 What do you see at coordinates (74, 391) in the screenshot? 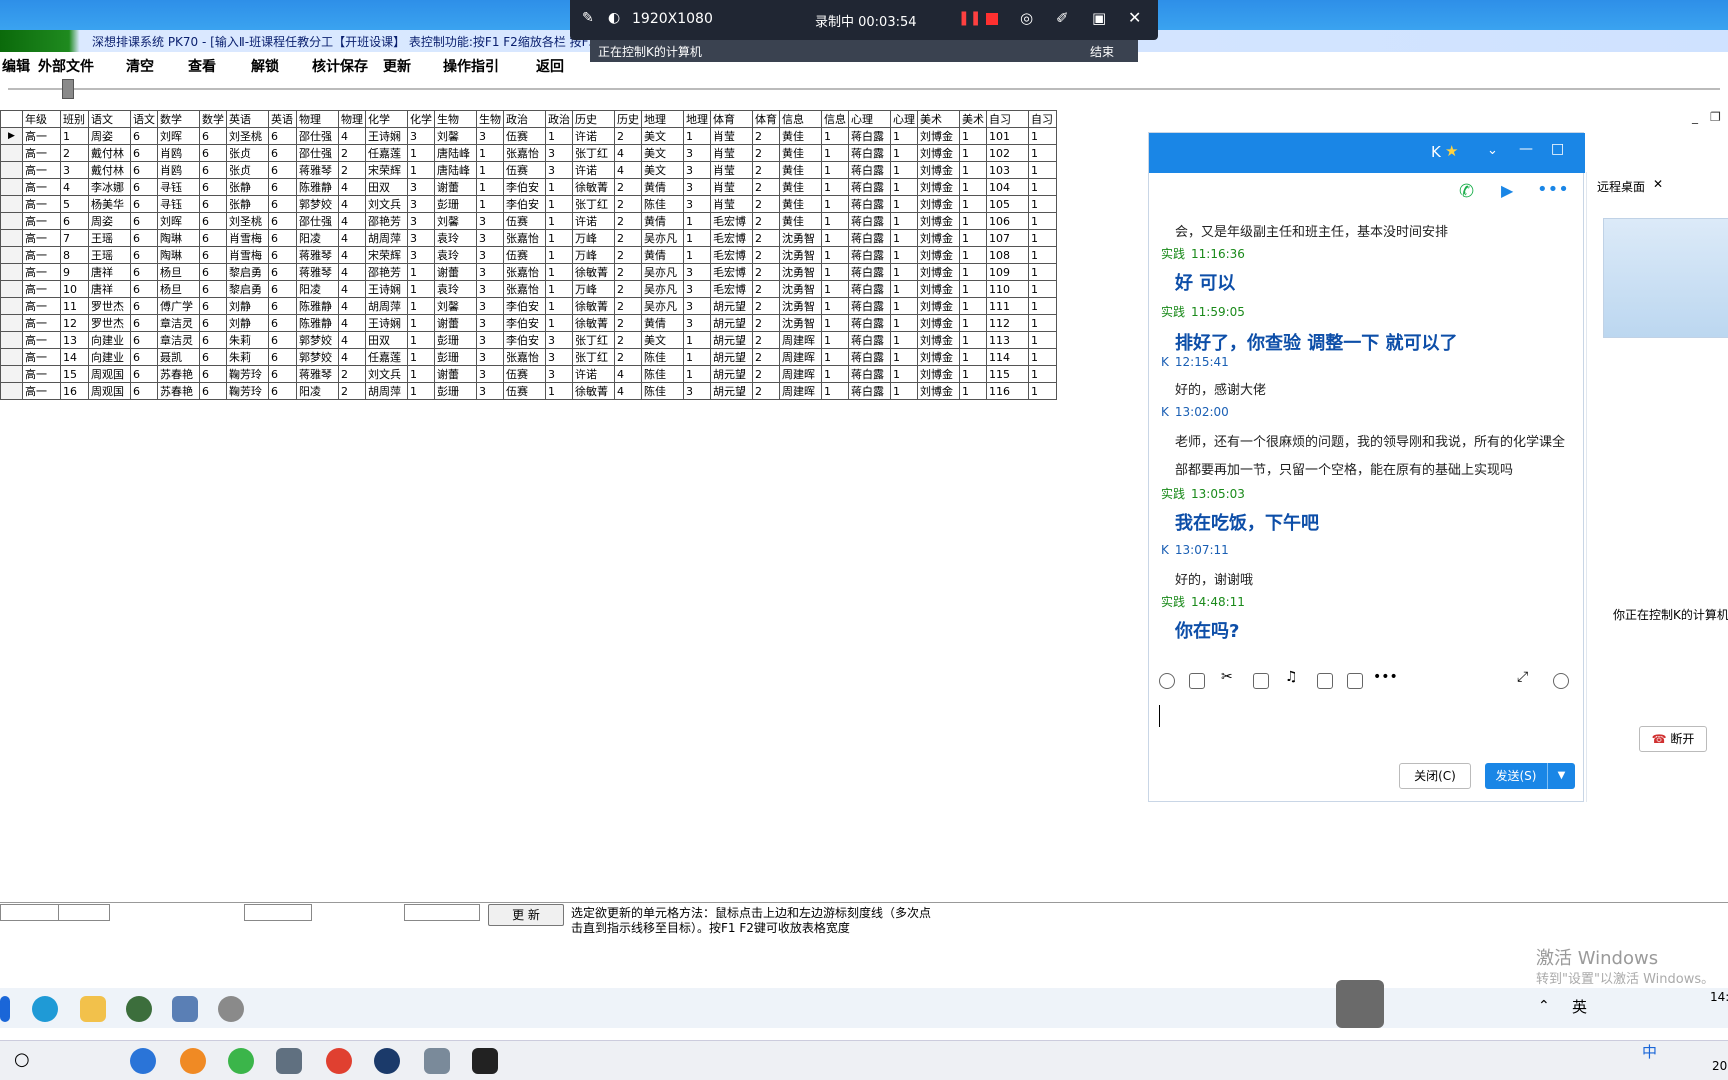
I see `table-cell: 16` at bounding box center [74, 391].